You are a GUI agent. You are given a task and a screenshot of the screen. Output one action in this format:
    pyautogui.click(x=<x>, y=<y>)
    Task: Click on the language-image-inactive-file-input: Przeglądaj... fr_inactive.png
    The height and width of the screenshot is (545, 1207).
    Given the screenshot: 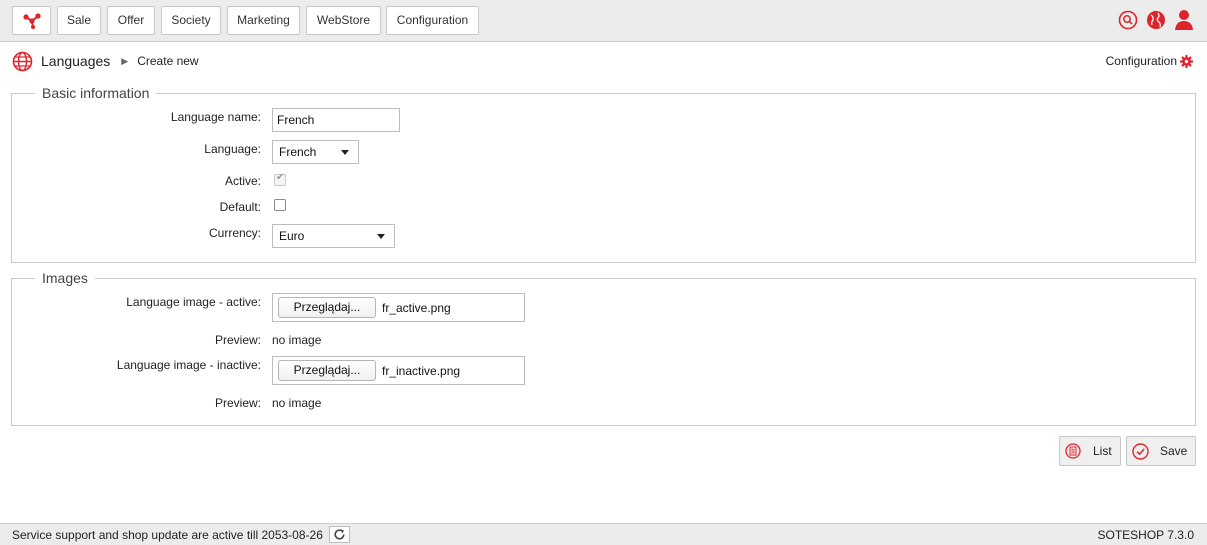 What is the action you would take?
    pyautogui.click(x=398, y=370)
    